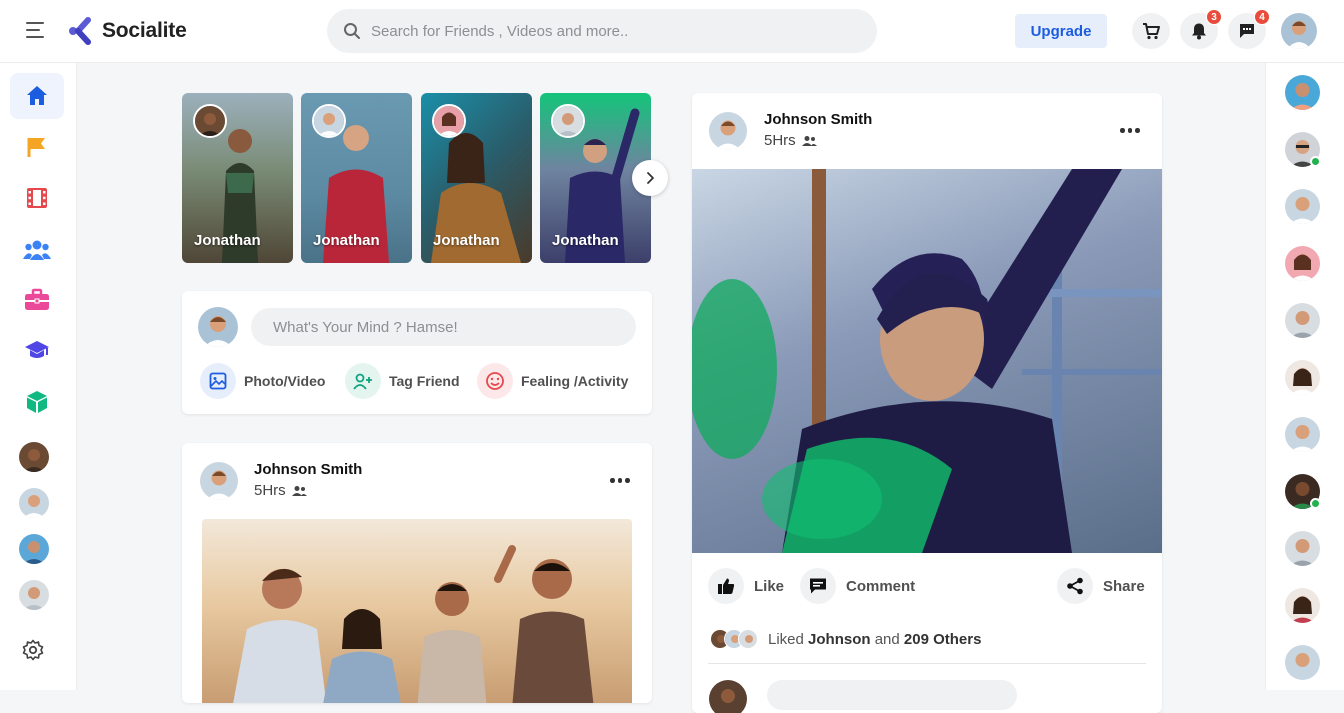 The width and height of the screenshot is (1344, 713). I want to click on chat-icon, so click(1247, 31).